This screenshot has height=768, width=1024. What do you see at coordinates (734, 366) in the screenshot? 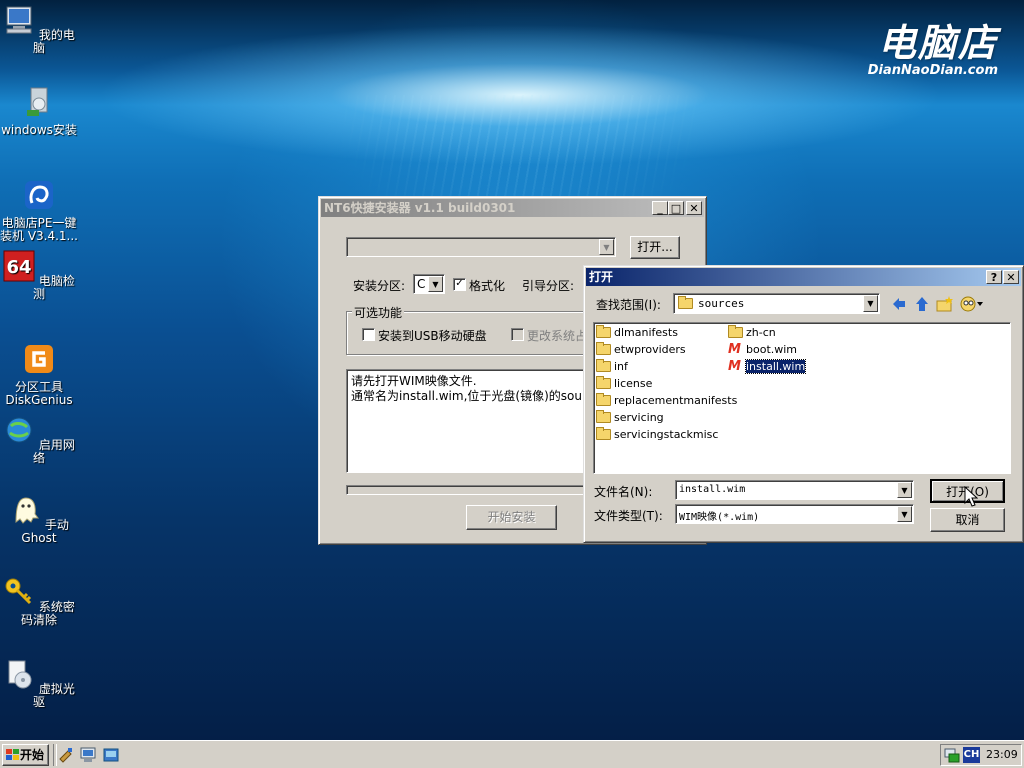
I see `wim-file-icon: M` at bounding box center [734, 366].